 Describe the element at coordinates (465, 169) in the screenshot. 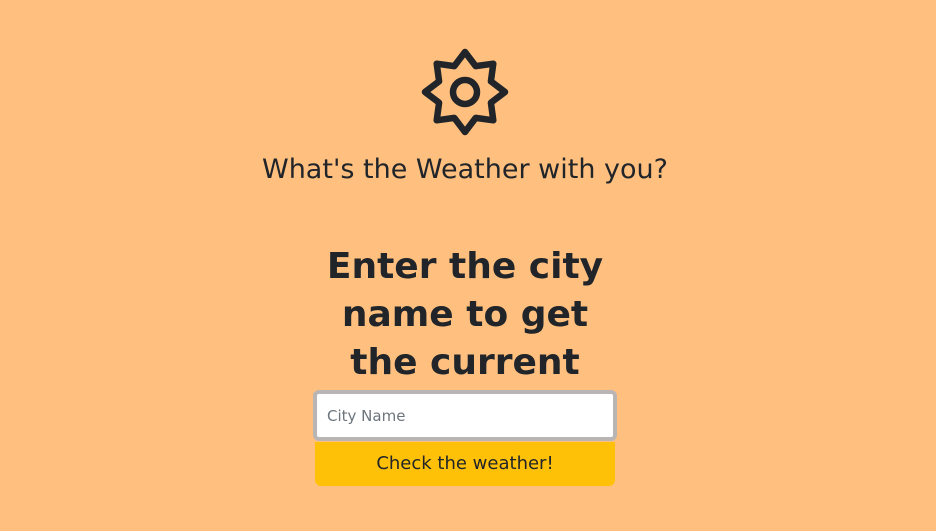

I see `app-title: What's the Weather with you?` at that location.